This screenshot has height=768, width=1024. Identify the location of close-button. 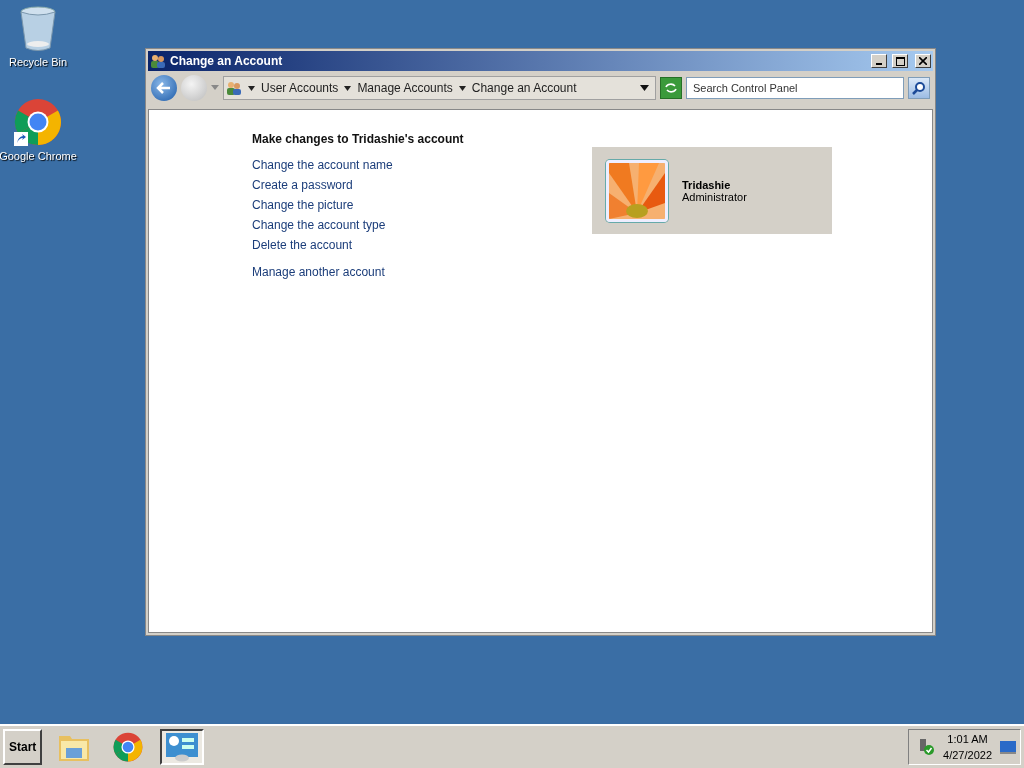
(923, 61).